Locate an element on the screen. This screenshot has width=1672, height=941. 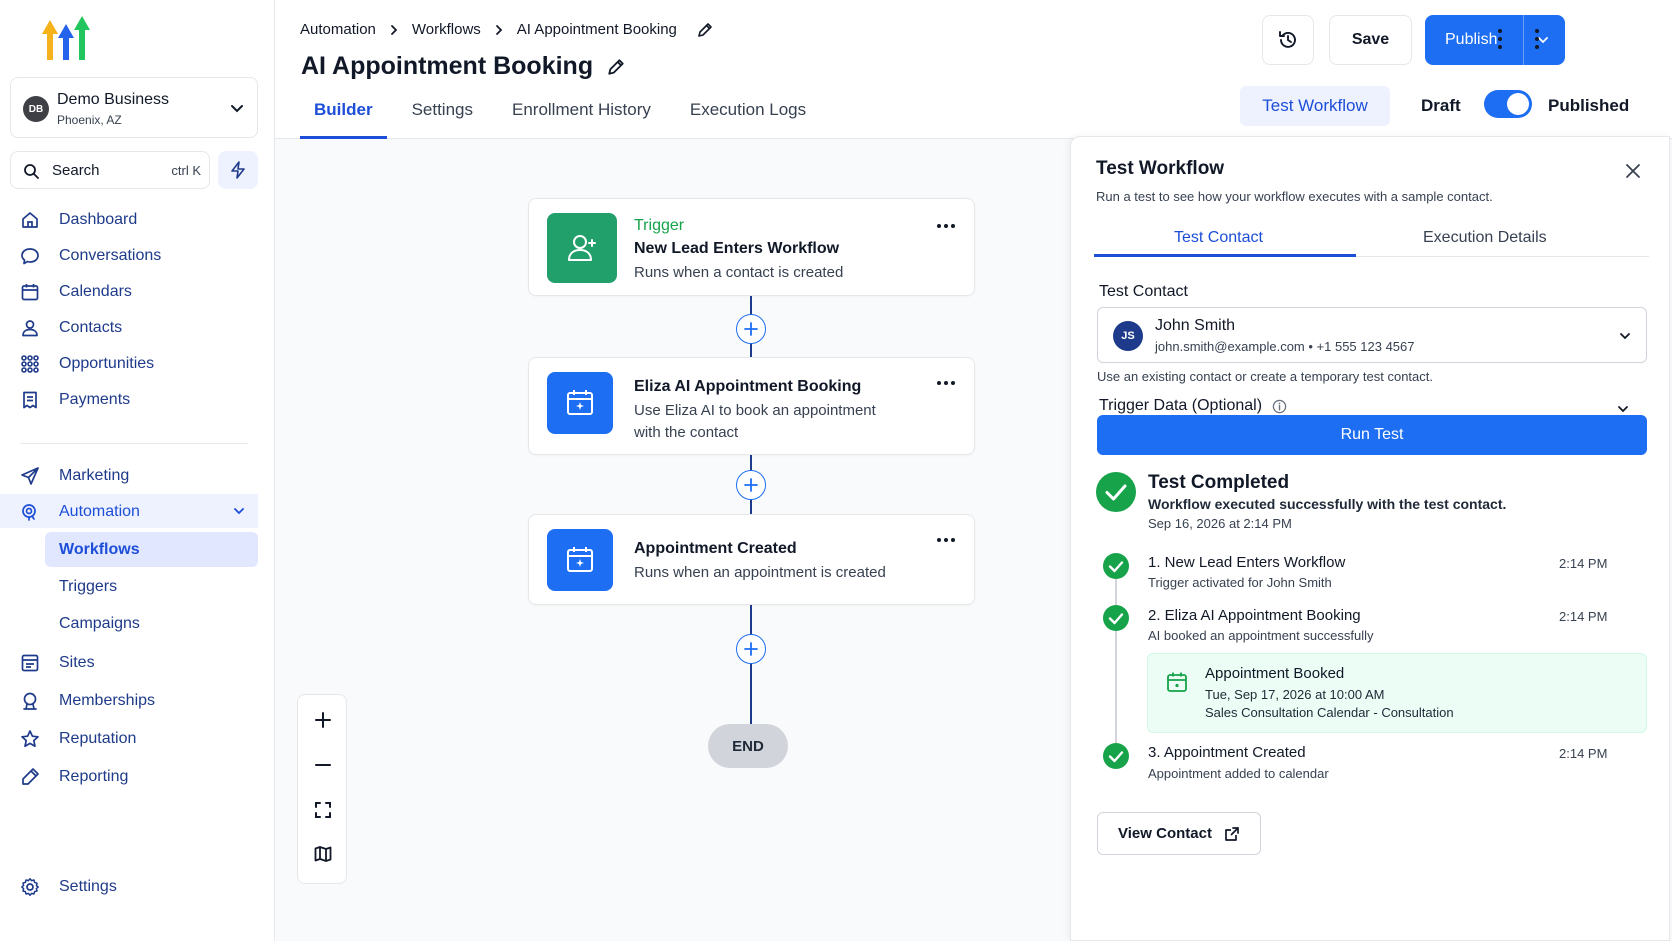
breadcrumb-workflows: Workflows is located at coordinates (446, 29).